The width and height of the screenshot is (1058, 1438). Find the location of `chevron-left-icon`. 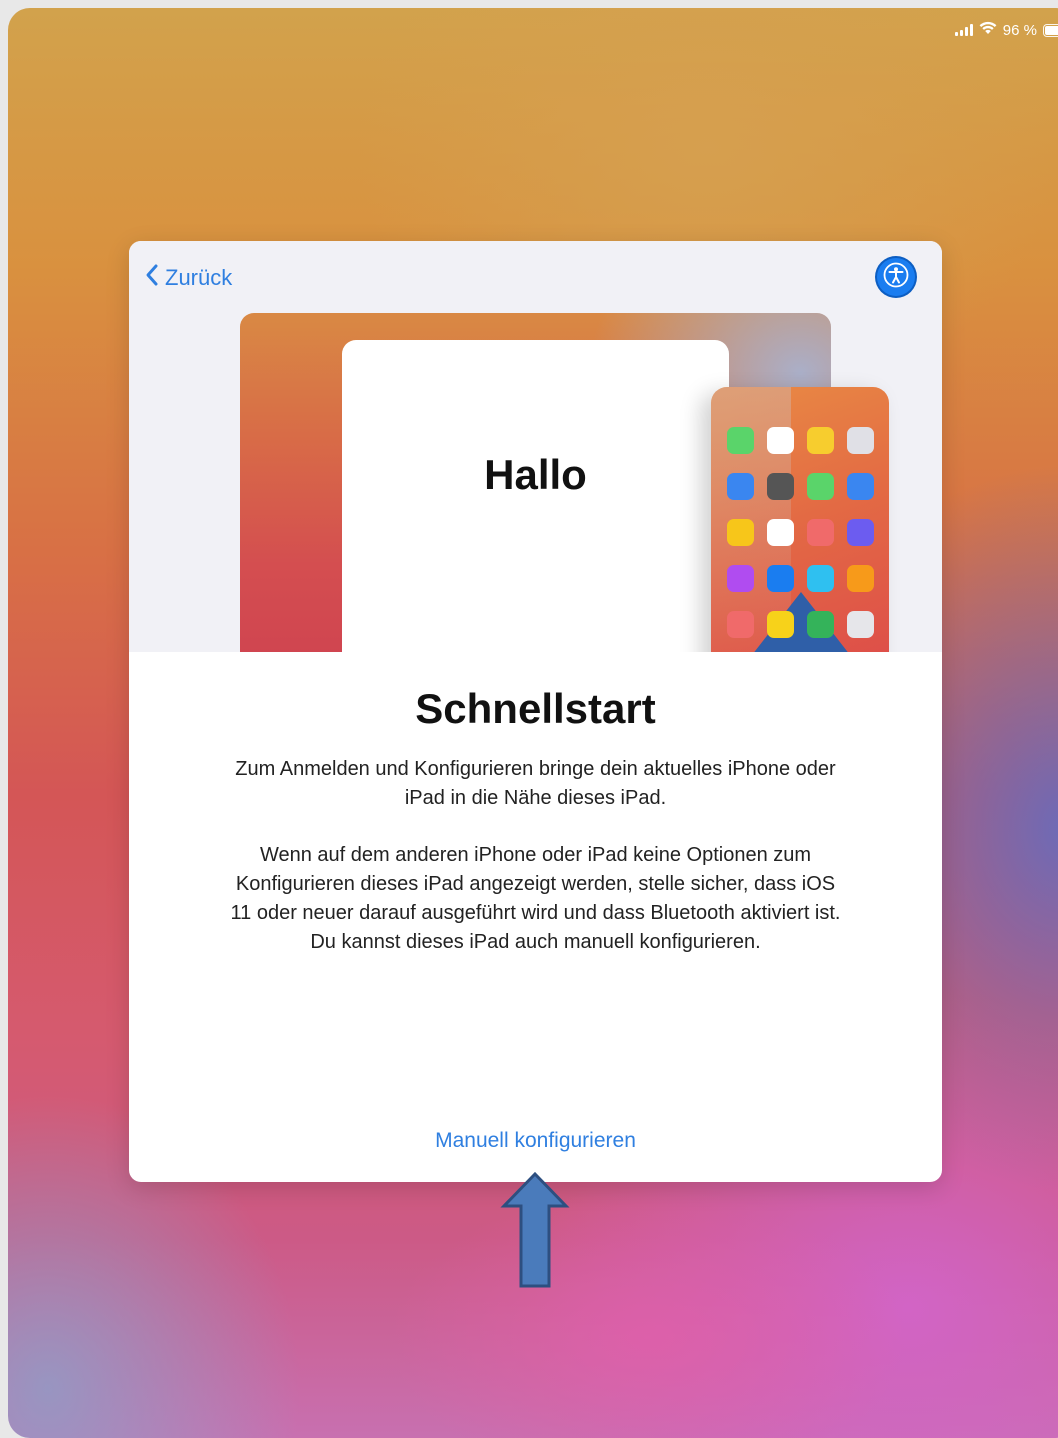

chevron-left-icon is located at coordinates (152, 278).